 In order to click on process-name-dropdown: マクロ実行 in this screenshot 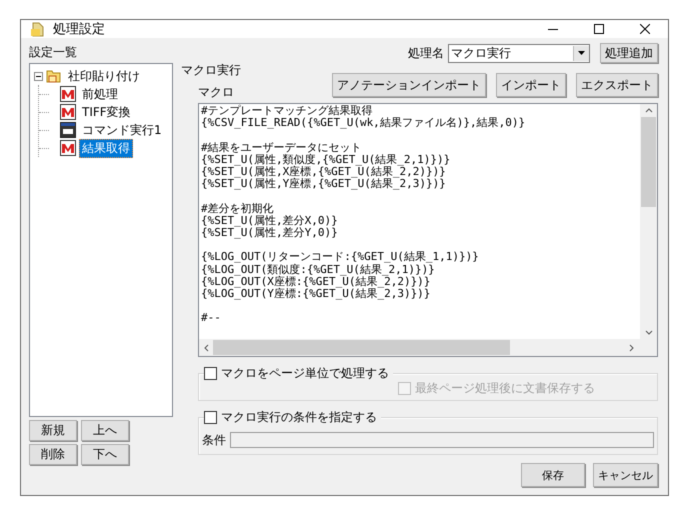, I will do `click(519, 53)`.